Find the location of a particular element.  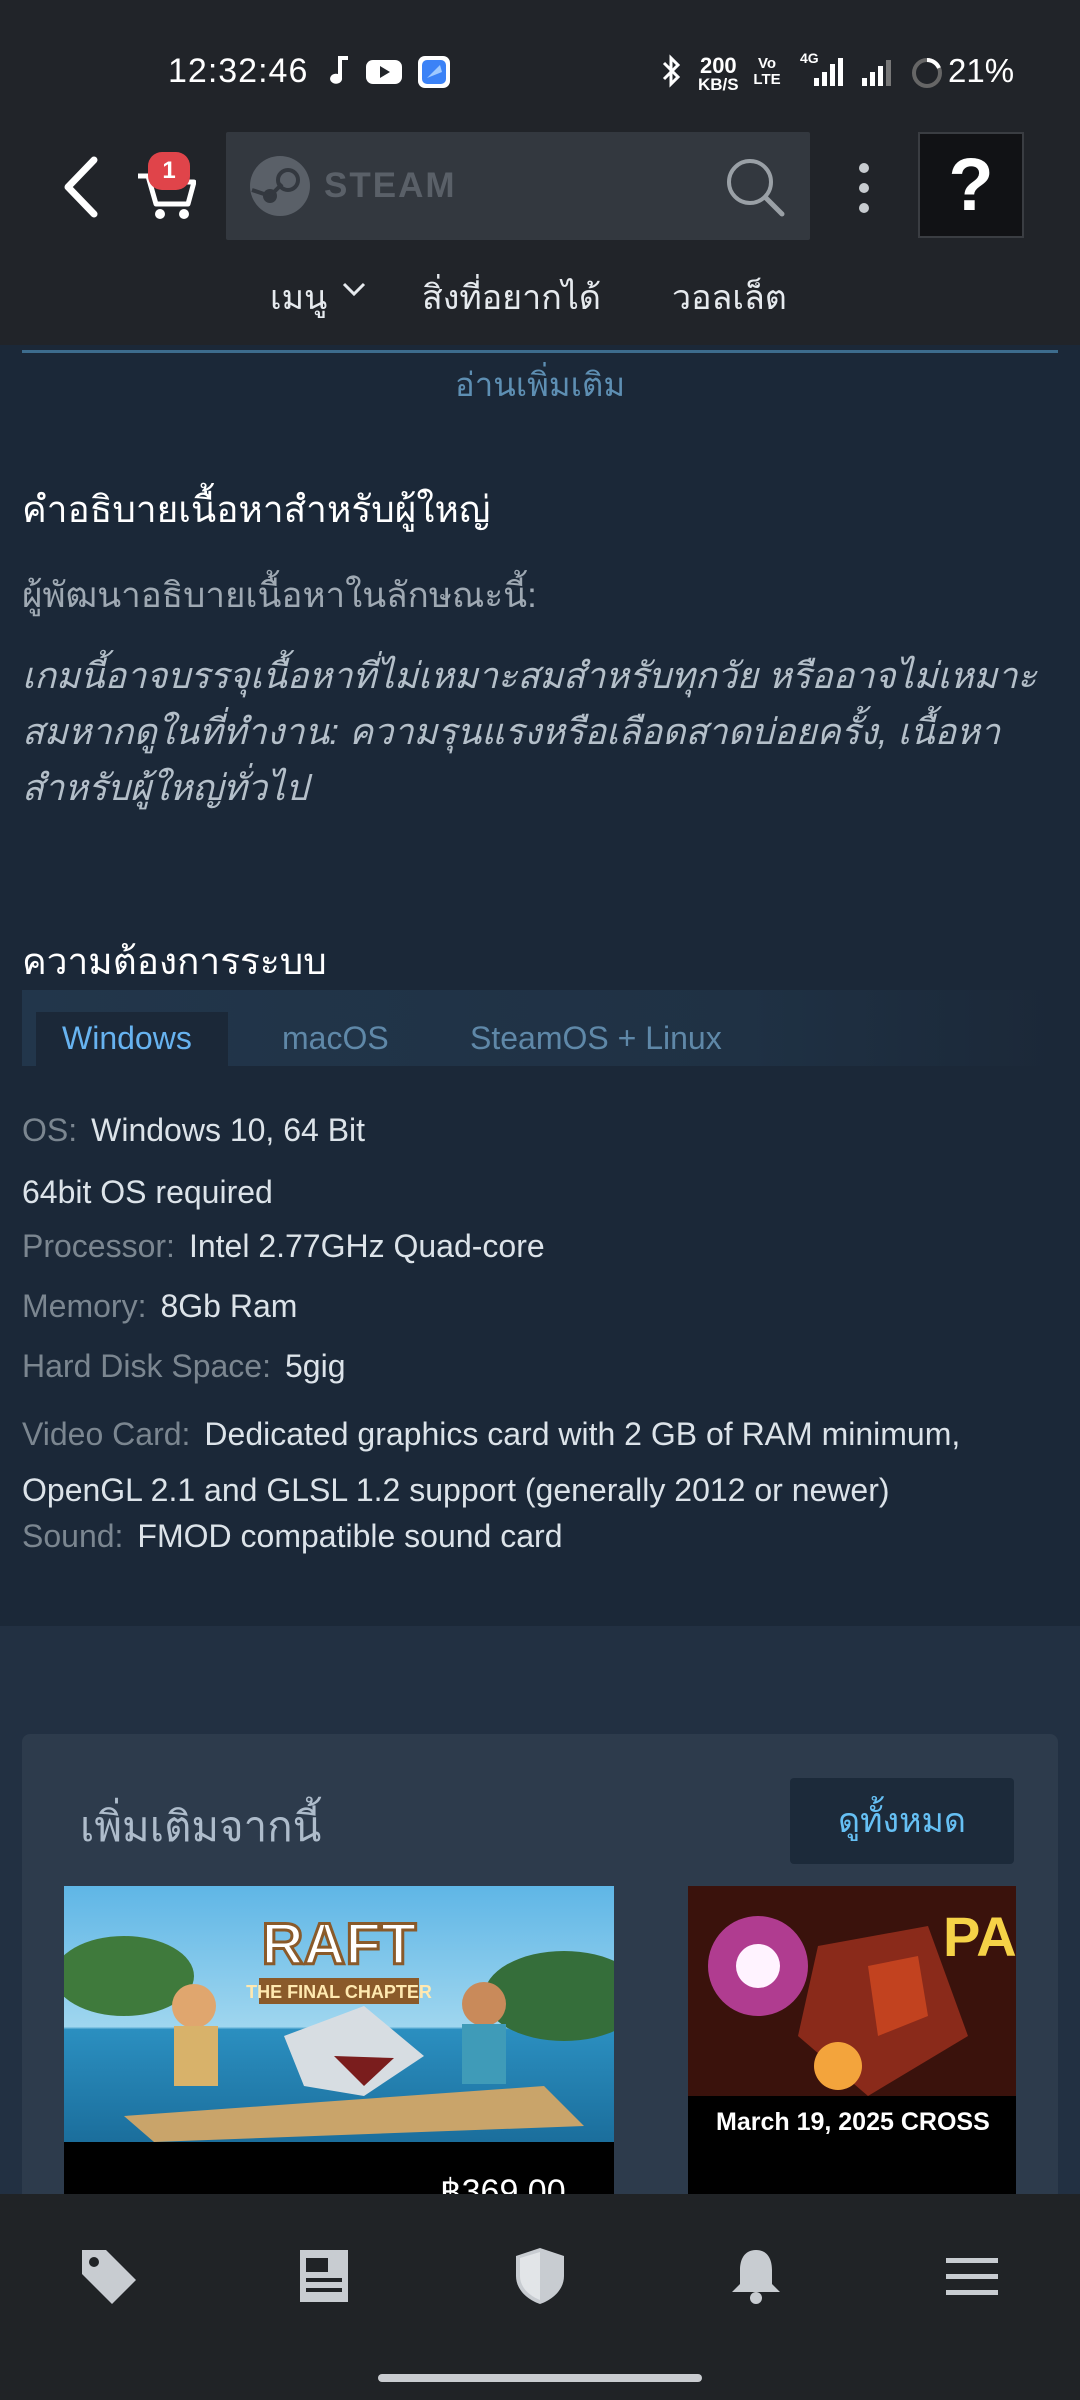

search-icon is located at coordinates (755, 187).